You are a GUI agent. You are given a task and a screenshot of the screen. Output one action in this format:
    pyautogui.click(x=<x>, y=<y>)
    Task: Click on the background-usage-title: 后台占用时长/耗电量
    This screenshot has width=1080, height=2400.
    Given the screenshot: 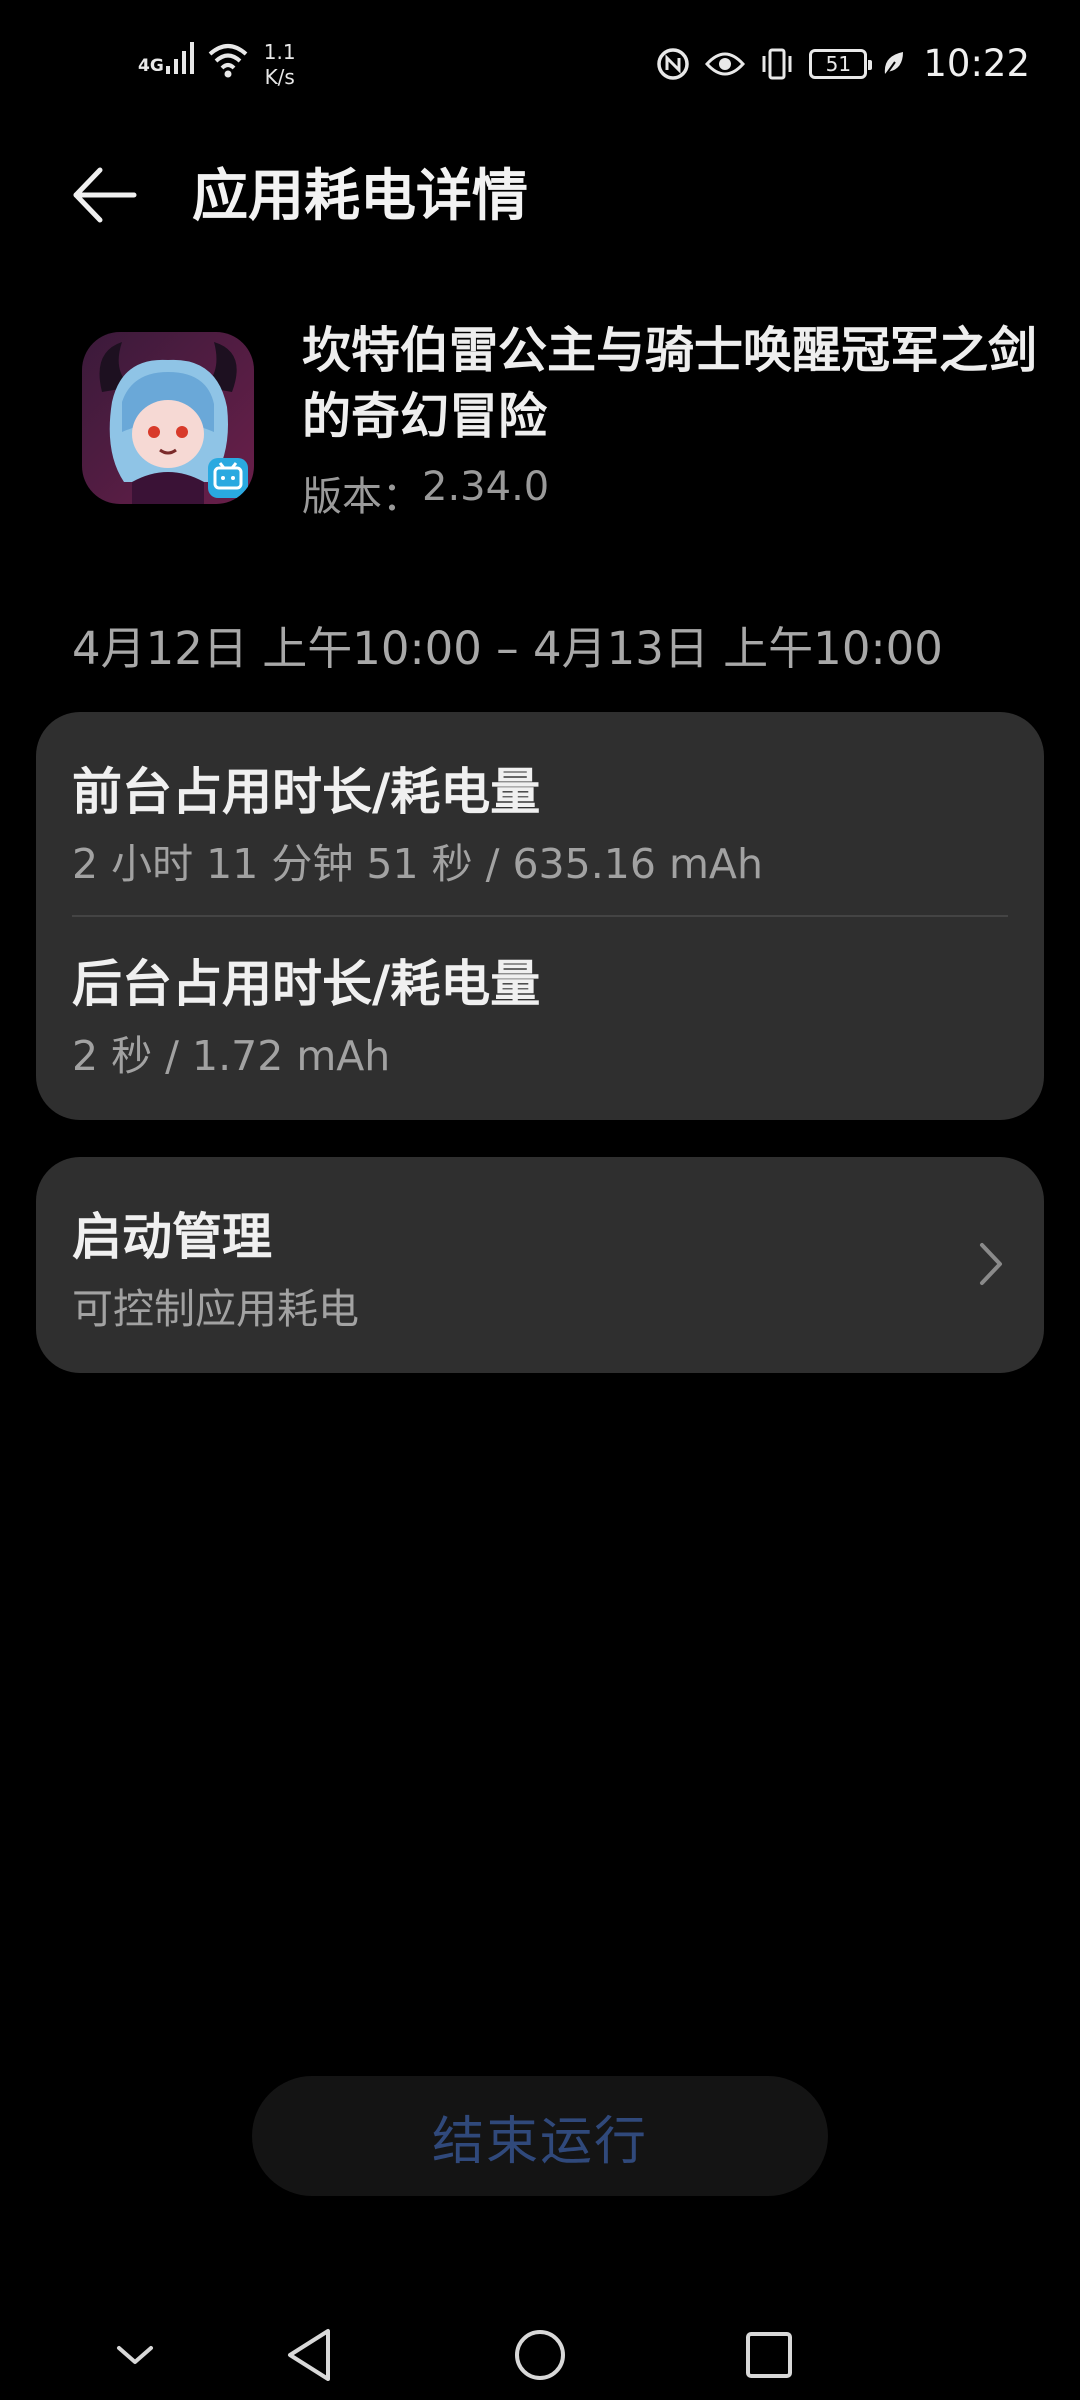 What is the action you would take?
    pyautogui.click(x=306, y=984)
    